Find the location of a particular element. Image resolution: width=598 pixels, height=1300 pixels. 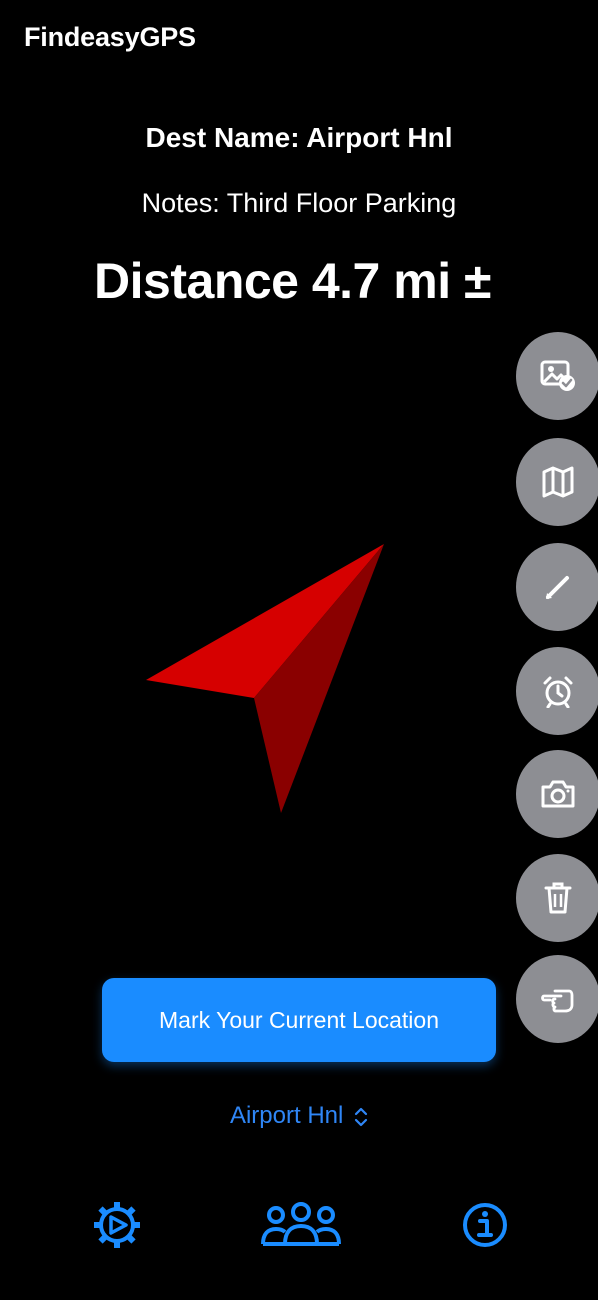

chevron-up-down-icon is located at coordinates (361, 1116).